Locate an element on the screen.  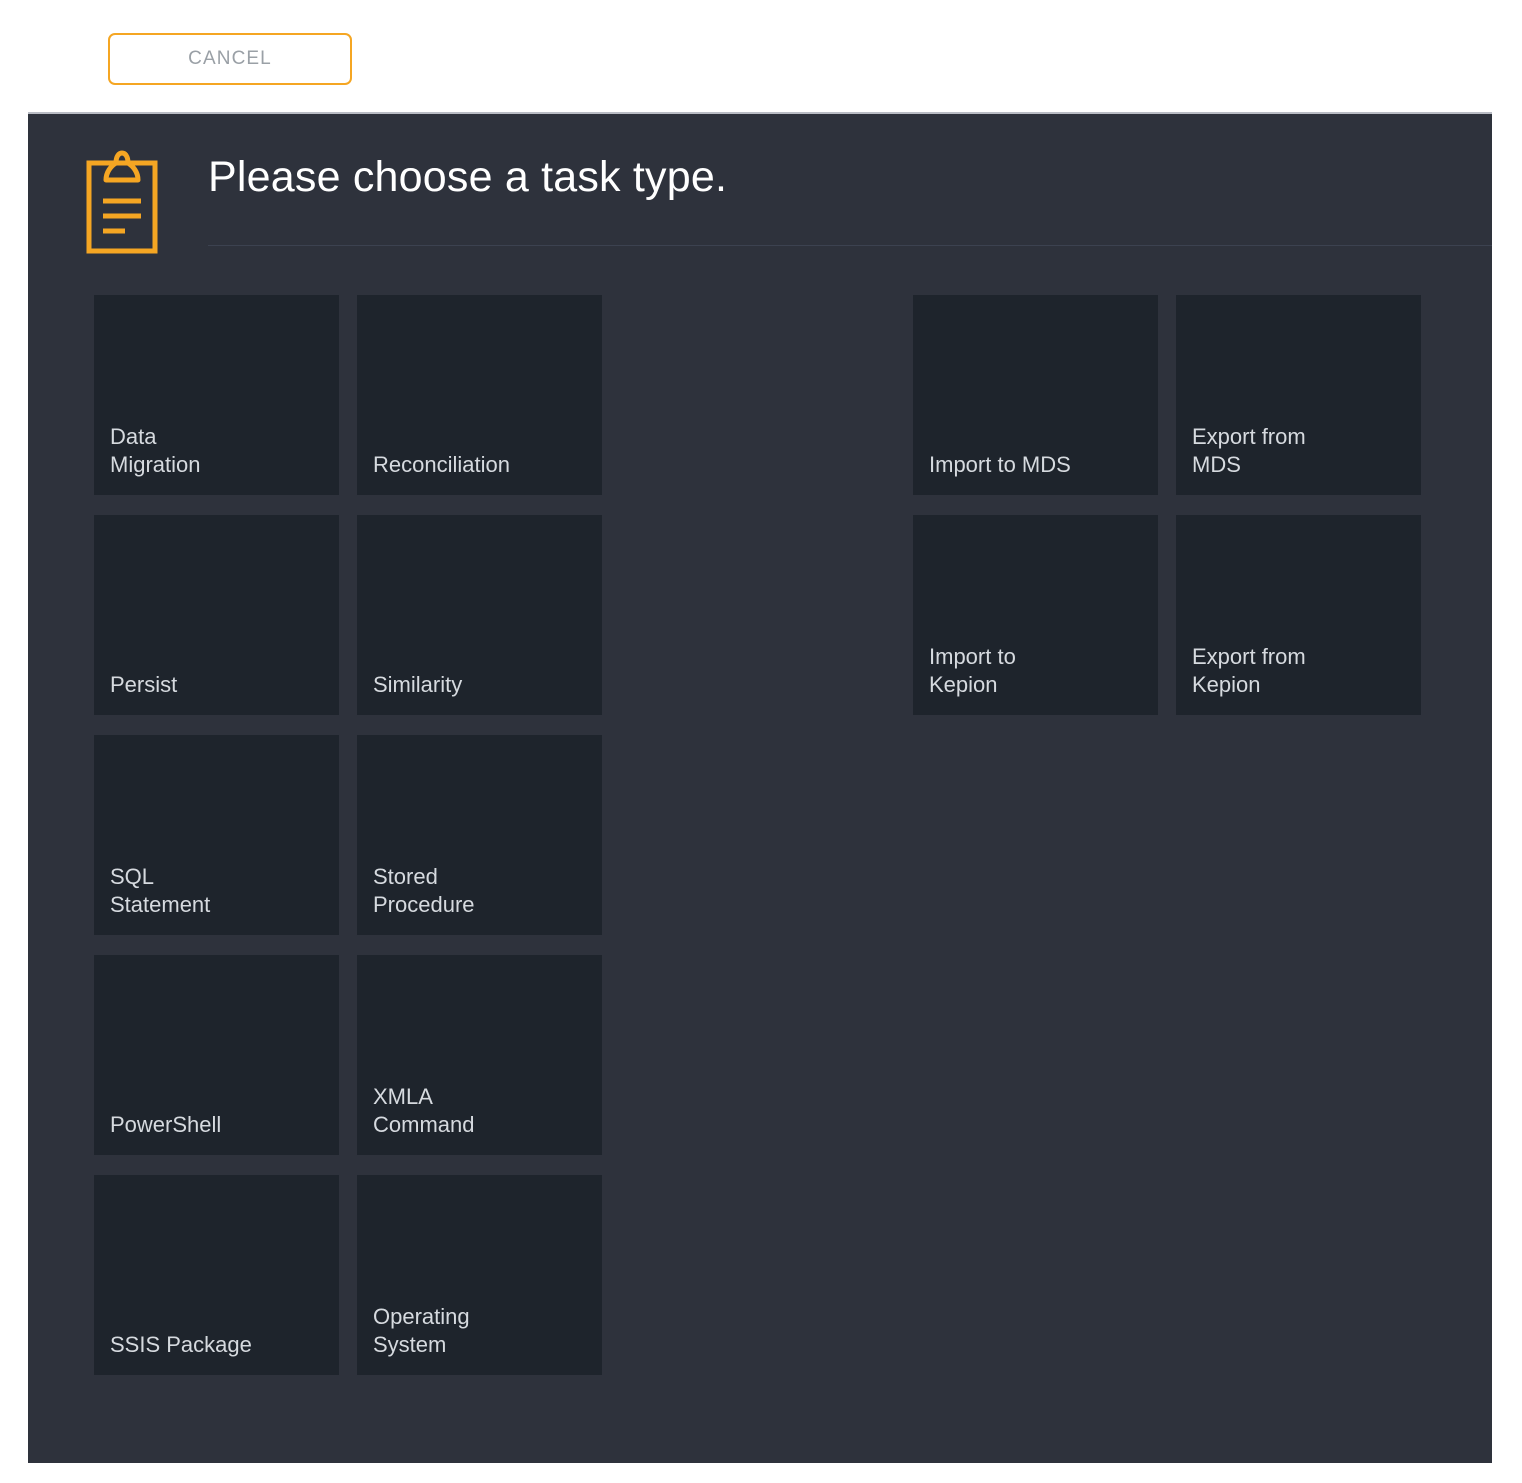
clipboard-icon is located at coordinates (122, 202).